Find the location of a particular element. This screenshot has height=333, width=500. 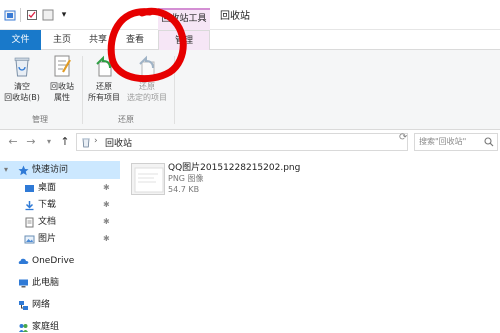

bin-properties-label: 回收站 属性 is located at coordinates (62, 92).